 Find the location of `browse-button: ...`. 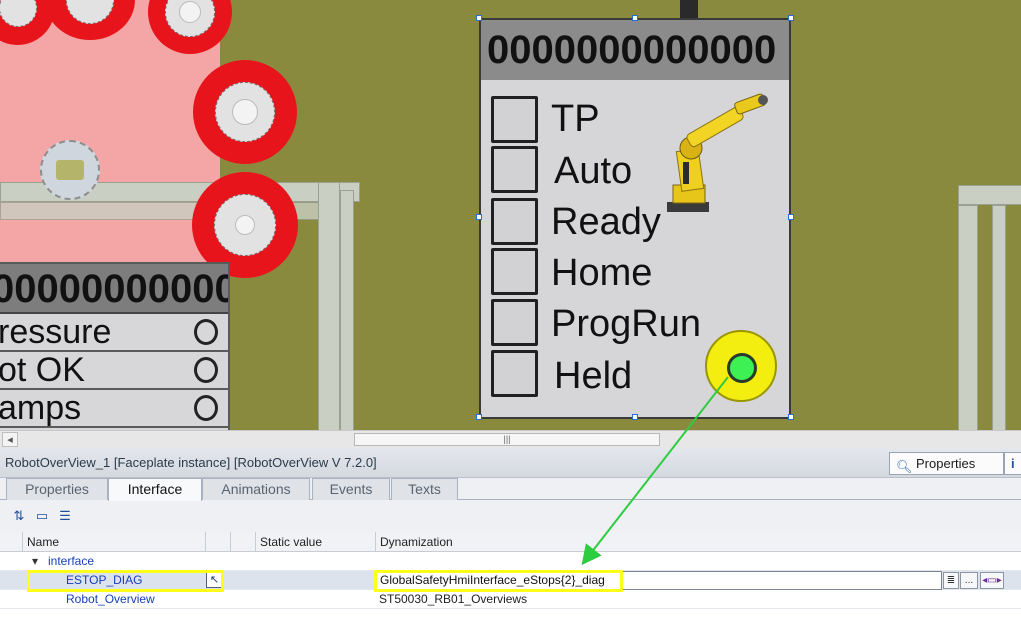

browse-button: ... is located at coordinates (969, 580).